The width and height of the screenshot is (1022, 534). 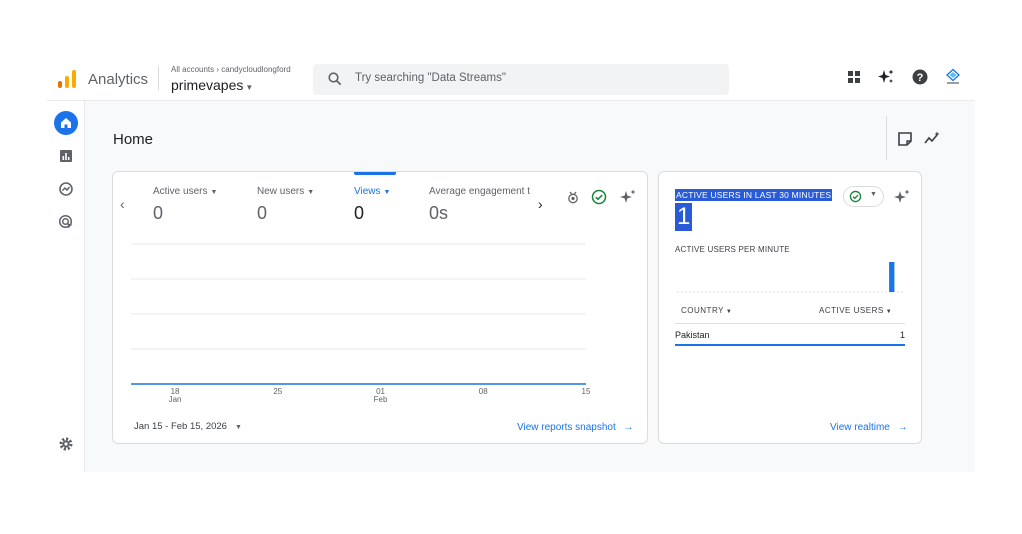 I want to click on nav-admin, so click(x=66, y=444).